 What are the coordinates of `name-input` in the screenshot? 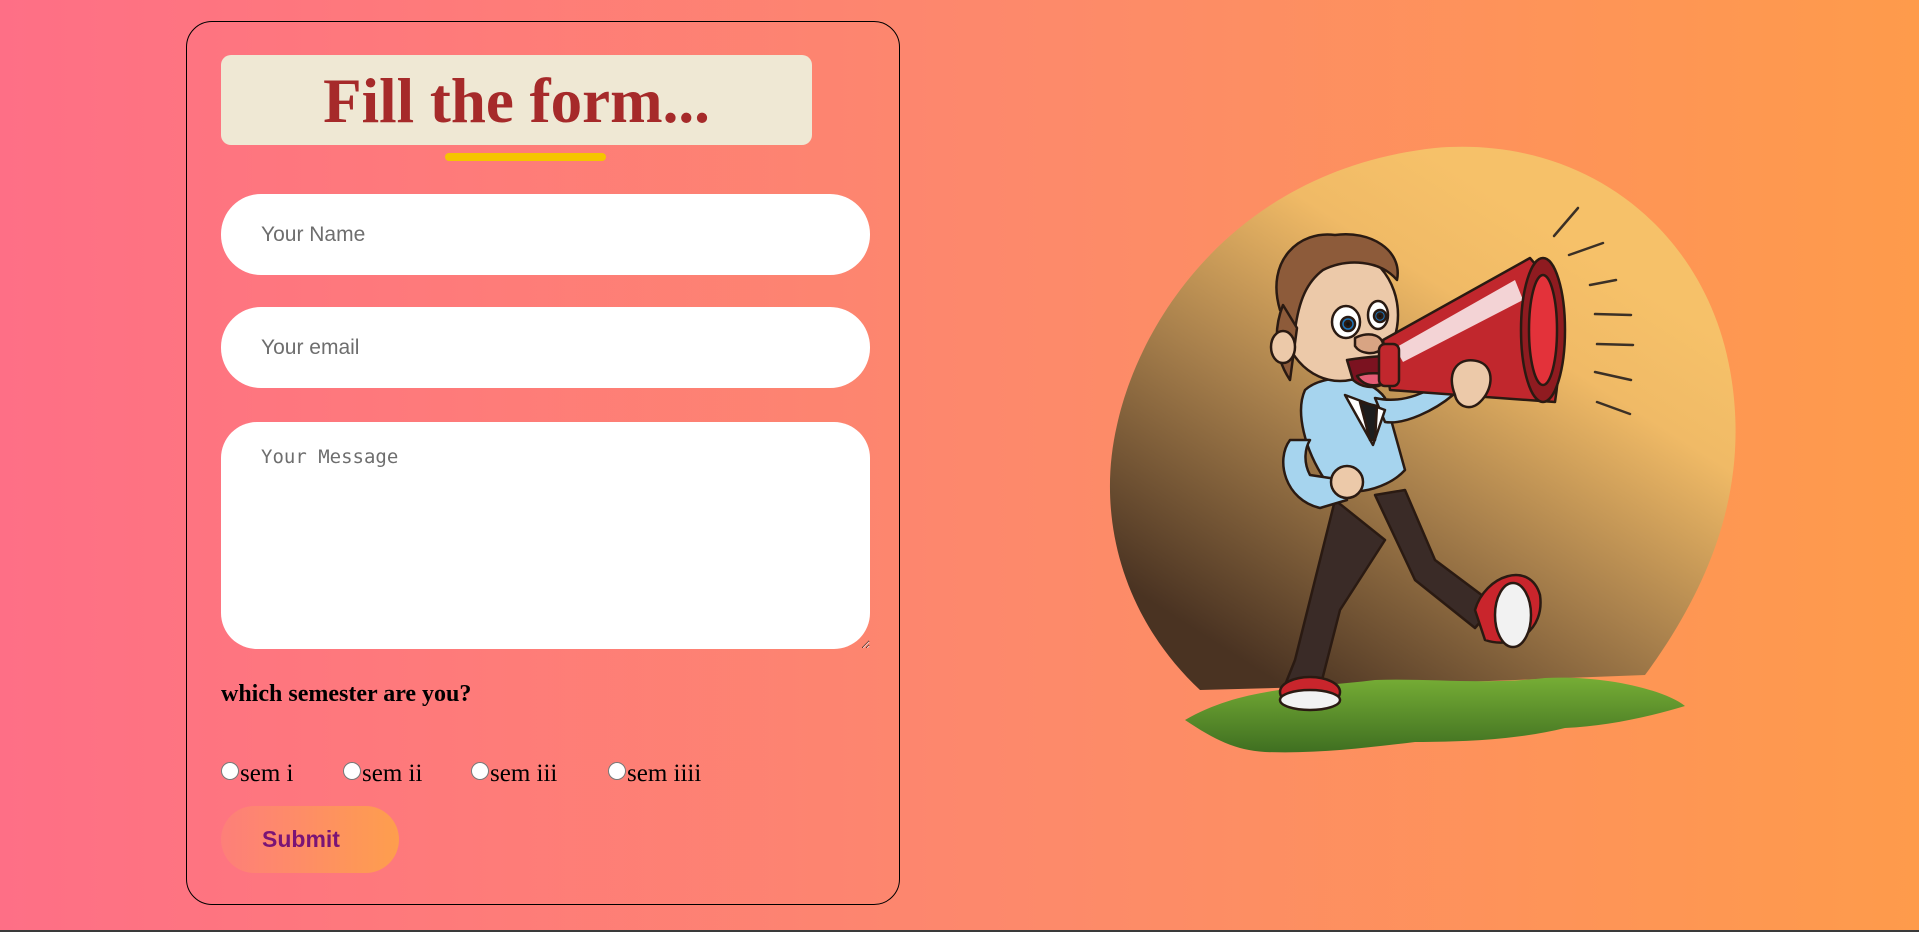 It's located at (545, 234).